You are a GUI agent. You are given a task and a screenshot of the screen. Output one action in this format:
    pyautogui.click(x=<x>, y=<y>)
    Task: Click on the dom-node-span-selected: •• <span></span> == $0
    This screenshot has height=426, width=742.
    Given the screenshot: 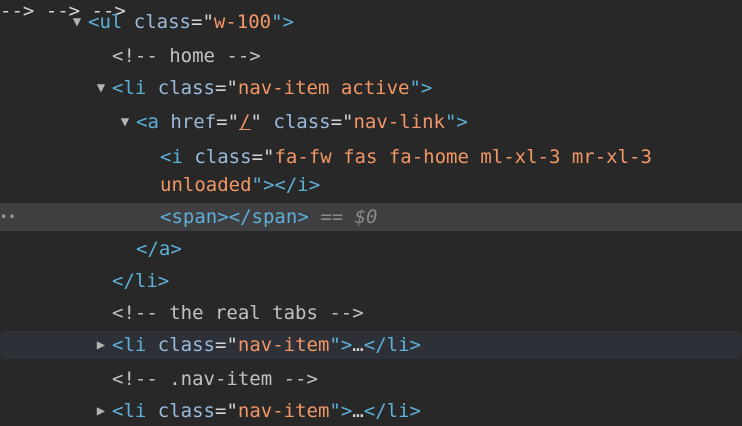 What is the action you would take?
    pyautogui.click(x=371, y=217)
    